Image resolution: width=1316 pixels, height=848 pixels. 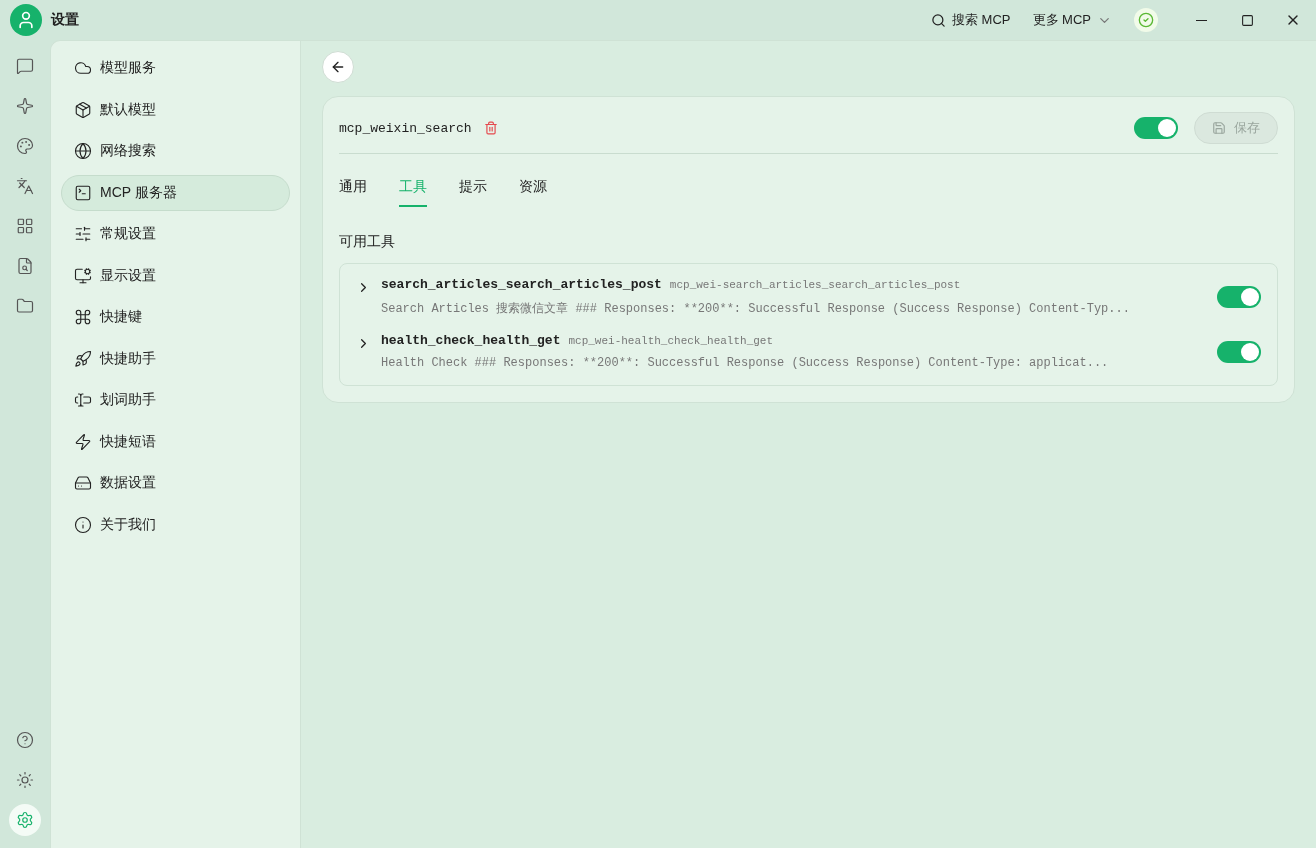 I want to click on sidebar-item: 快捷助手, so click(x=175, y=358).